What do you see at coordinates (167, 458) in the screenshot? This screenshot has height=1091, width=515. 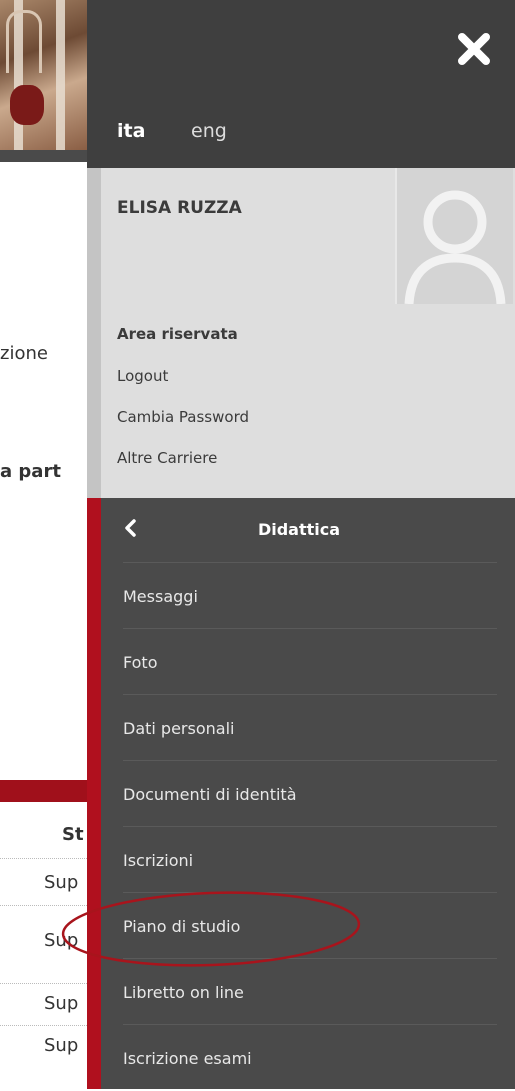 I see `other-careers-link: Altre Carriere` at bounding box center [167, 458].